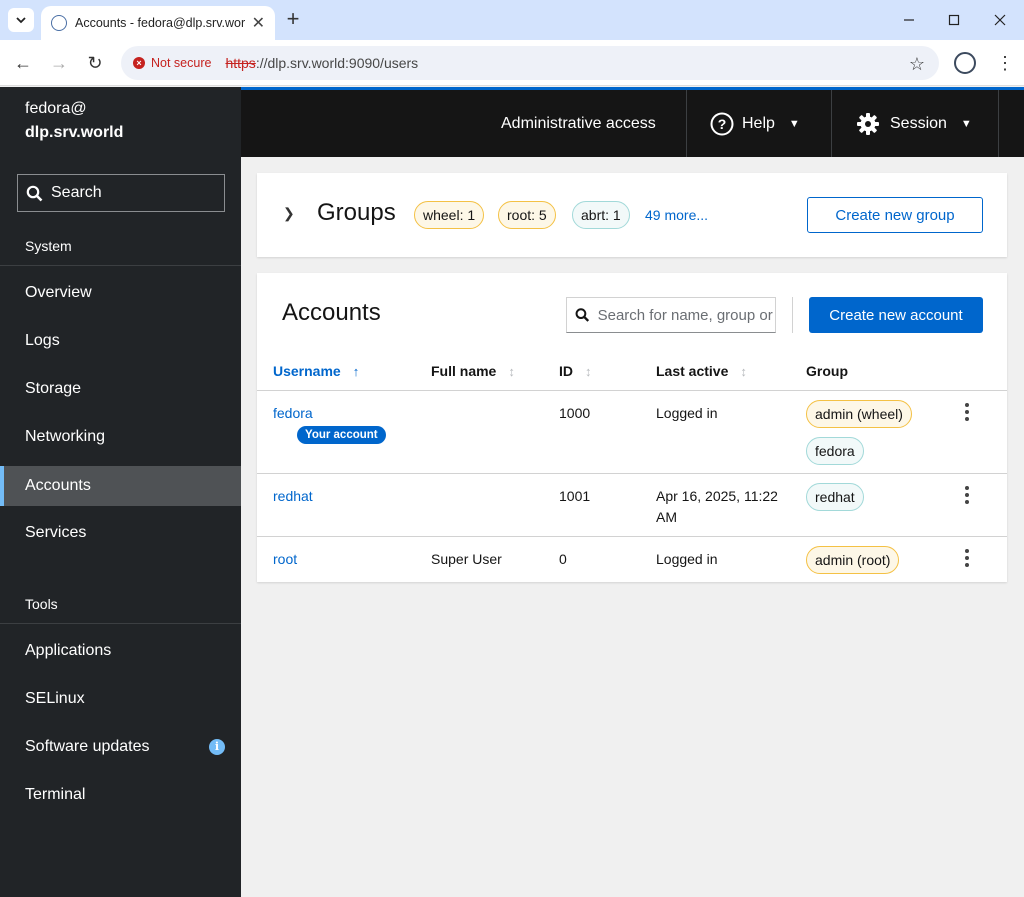 This screenshot has width=1024, height=897. What do you see at coordinates (965, 63) in the screenshot?
I see `profile-avatar-icon` at bounding box center [965, 63].